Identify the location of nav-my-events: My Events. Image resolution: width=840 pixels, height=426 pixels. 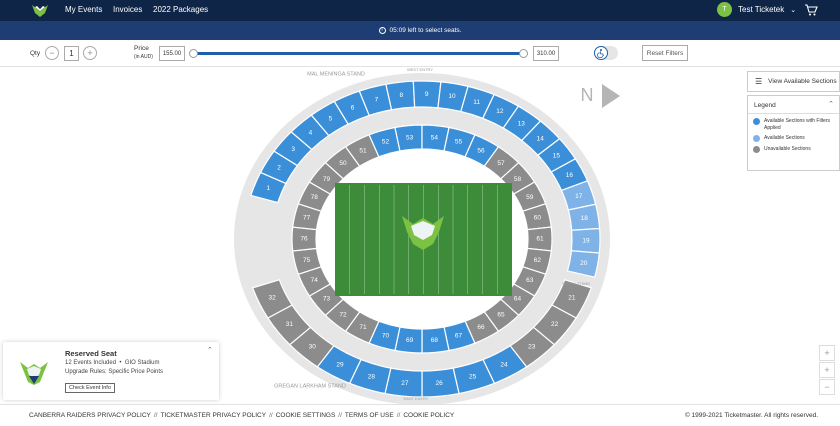
(83, 9).